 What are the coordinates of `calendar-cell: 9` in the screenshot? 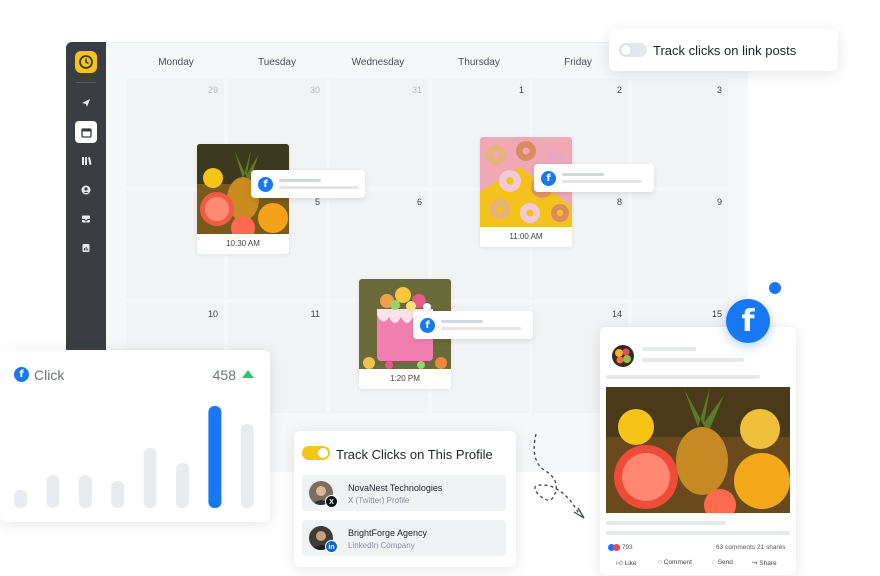 It's located at (680, 245).